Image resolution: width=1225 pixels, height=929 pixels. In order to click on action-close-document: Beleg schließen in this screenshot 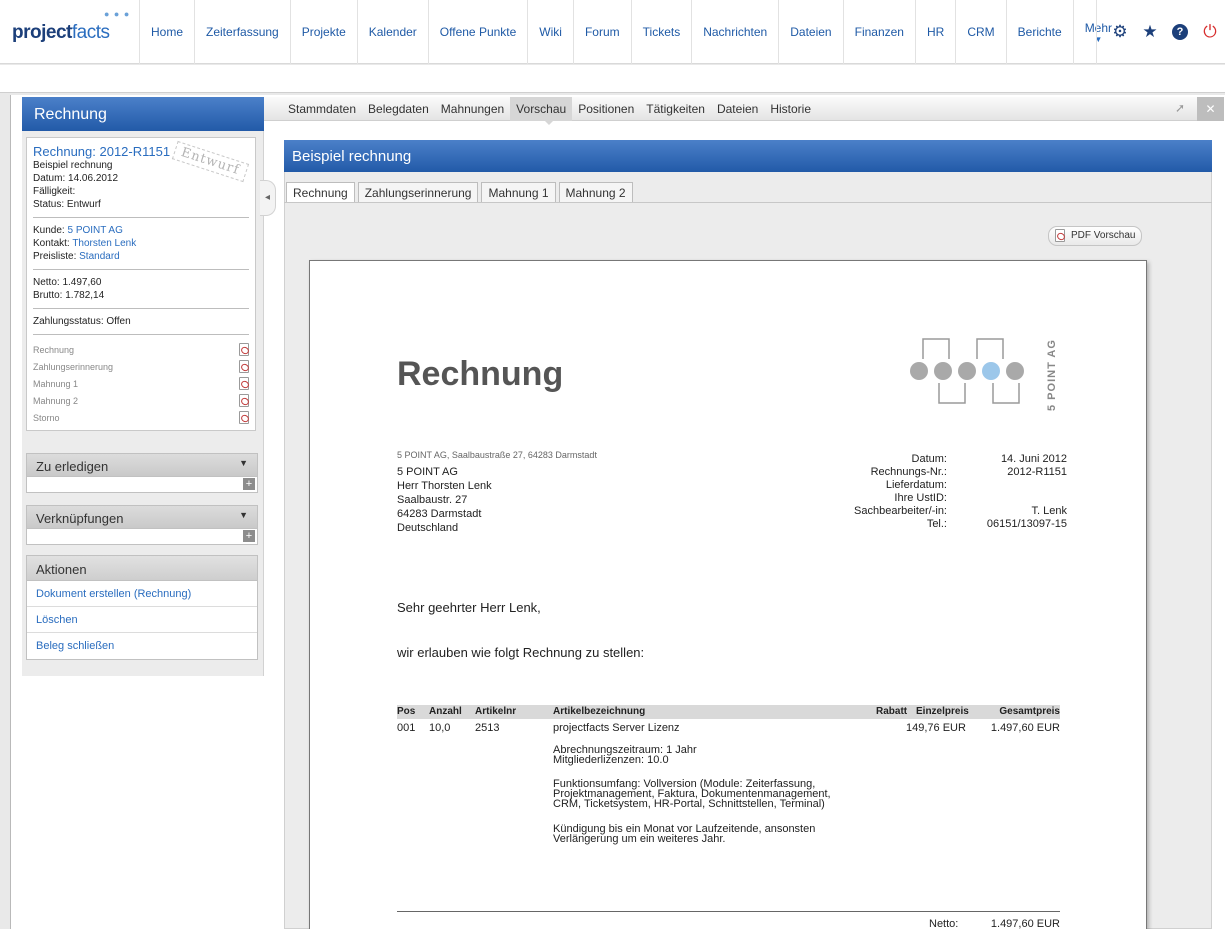, I will do `click(142, 646)`.